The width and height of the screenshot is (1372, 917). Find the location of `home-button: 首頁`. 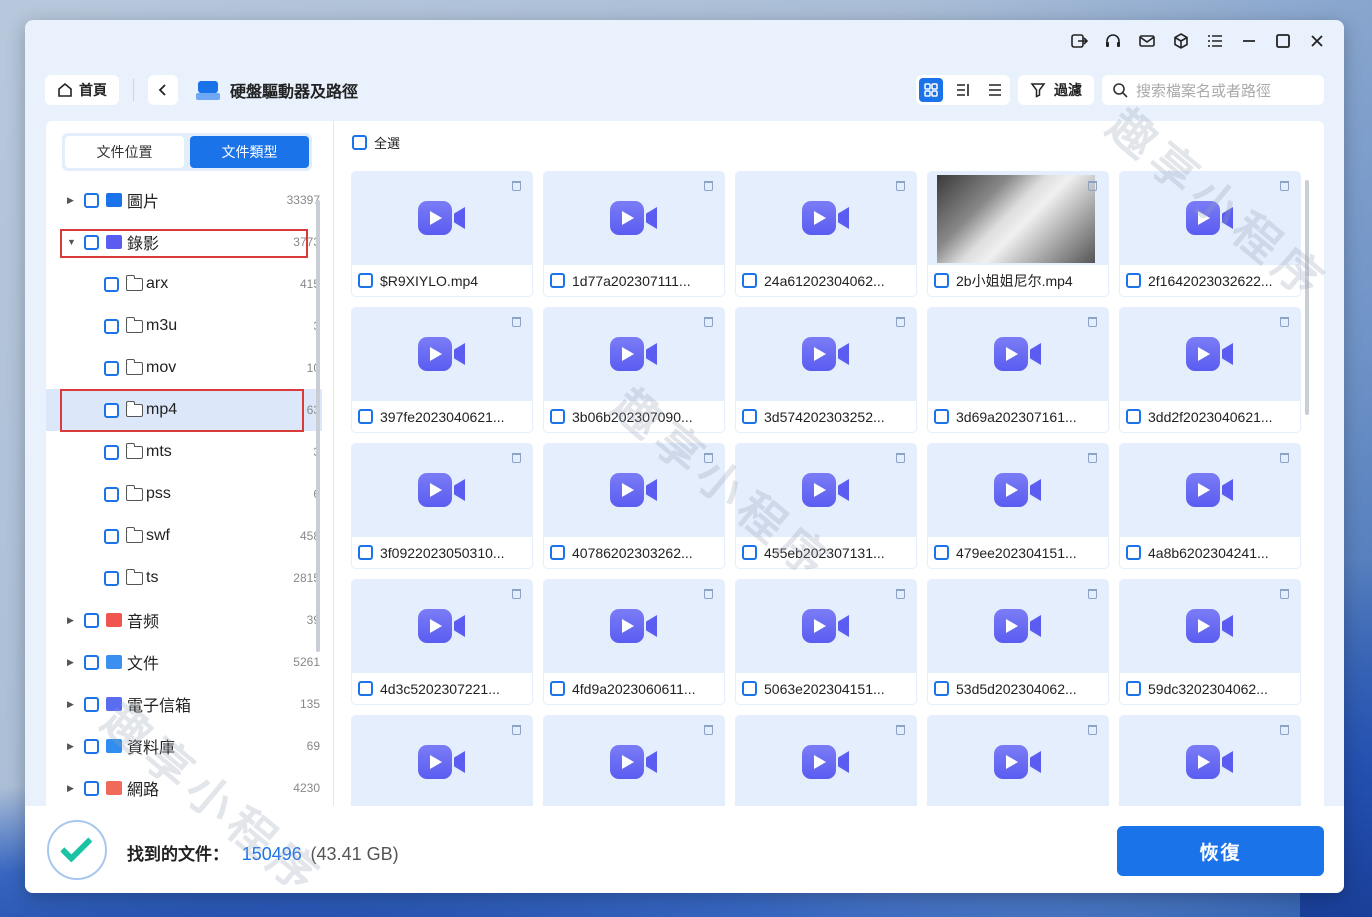

home-button: 首頁 is located at coordinates (82, 90).